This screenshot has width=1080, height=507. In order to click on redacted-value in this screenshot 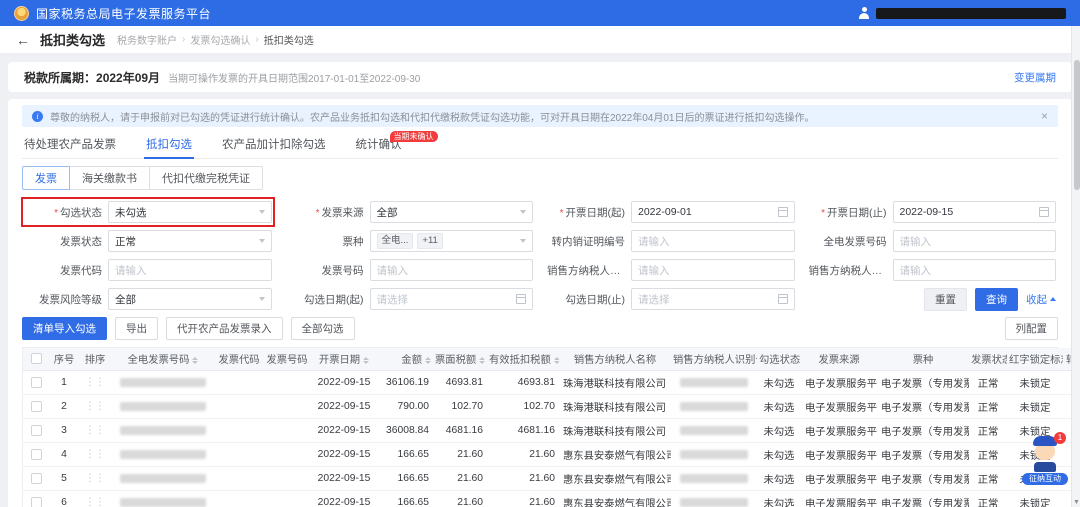, I will do `click(163, 382)`.